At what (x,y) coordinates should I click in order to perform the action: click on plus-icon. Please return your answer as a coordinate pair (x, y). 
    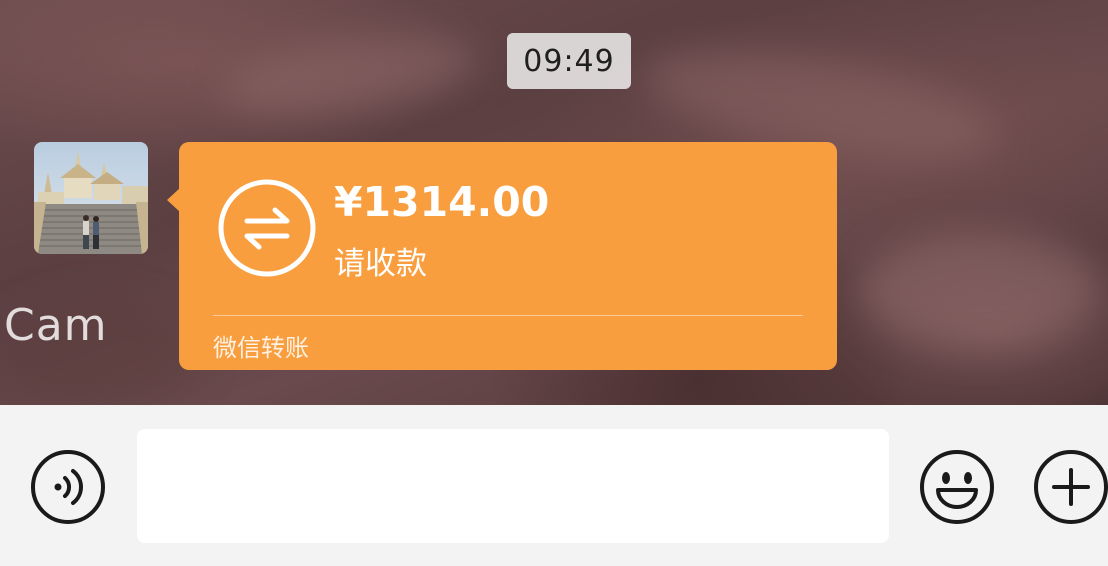
    Looking at the image, I should click on (1071, 487).